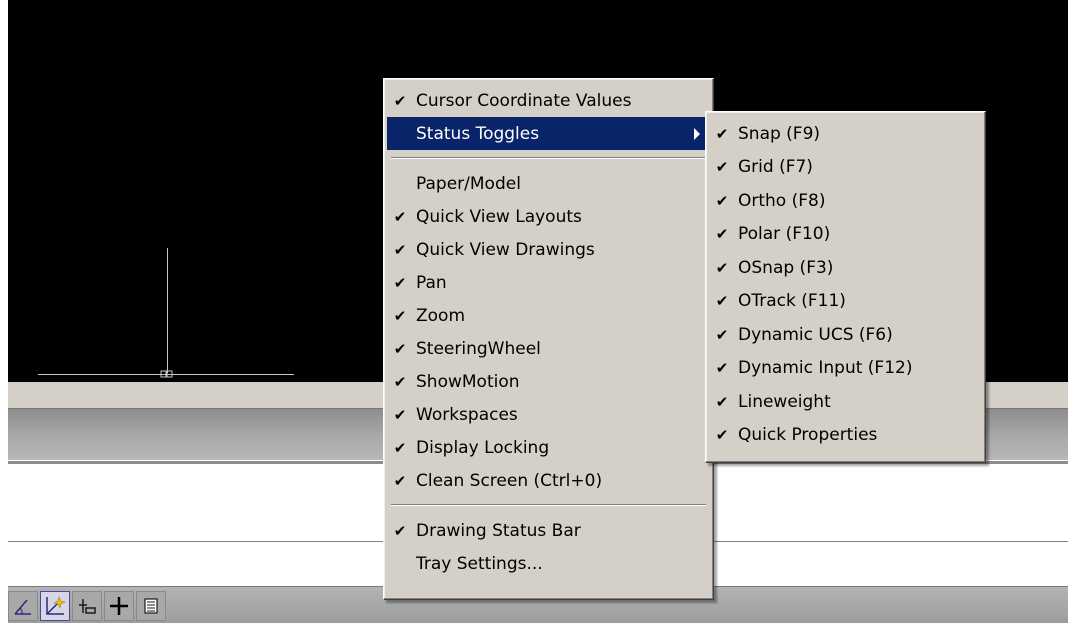  What do you see at coordinates (845, 268) in the screenshot?
I see `submenu-item-osnap: ✔ OSnap (F3)` at bounding box center [845, 268].